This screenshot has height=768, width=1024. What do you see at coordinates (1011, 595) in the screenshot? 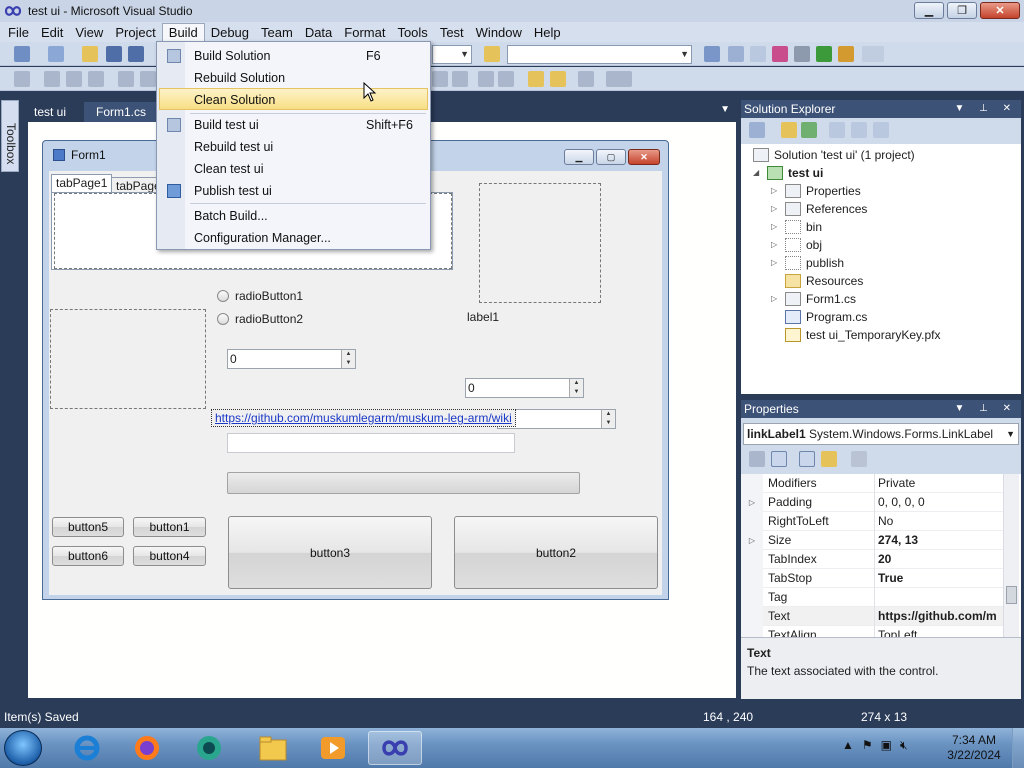
I see `scrollbar-thumb` at bounding box center [1011, 595].